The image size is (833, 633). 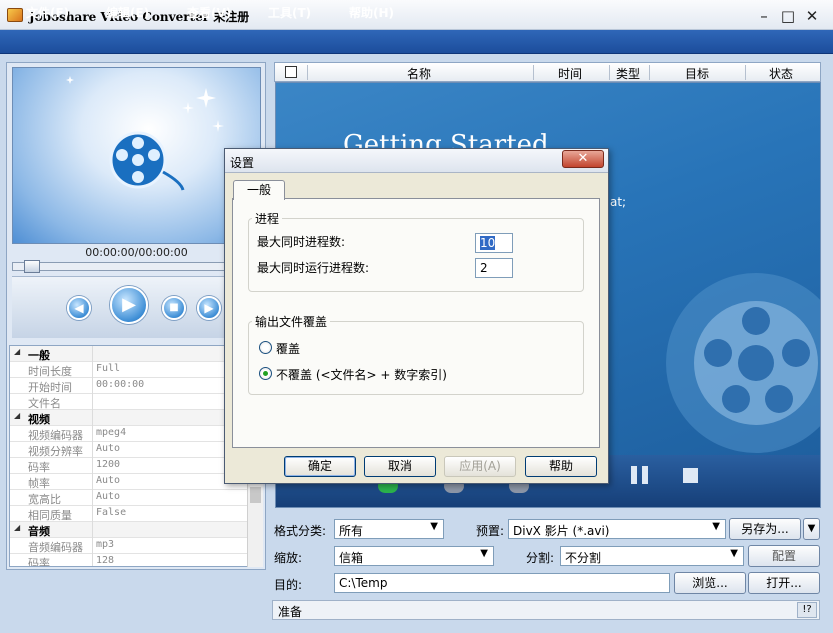 I want to click on prop-row: 开始时间00:00:00, so click(x=128, y=386).